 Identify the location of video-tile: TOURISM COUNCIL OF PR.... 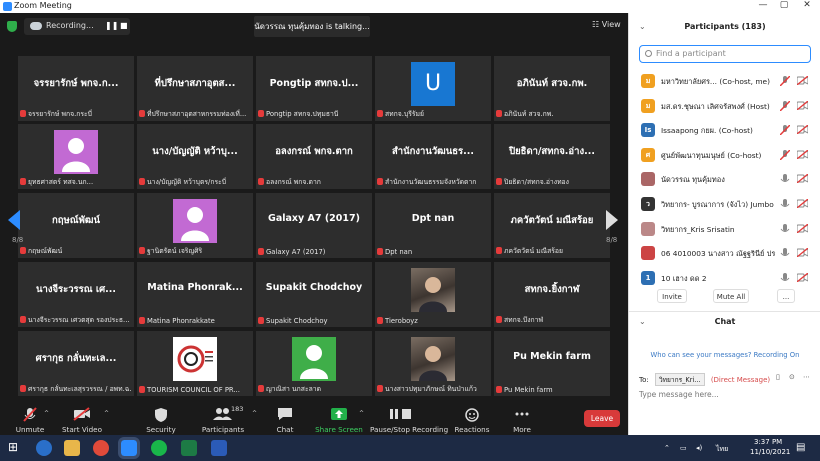
(195, 363).